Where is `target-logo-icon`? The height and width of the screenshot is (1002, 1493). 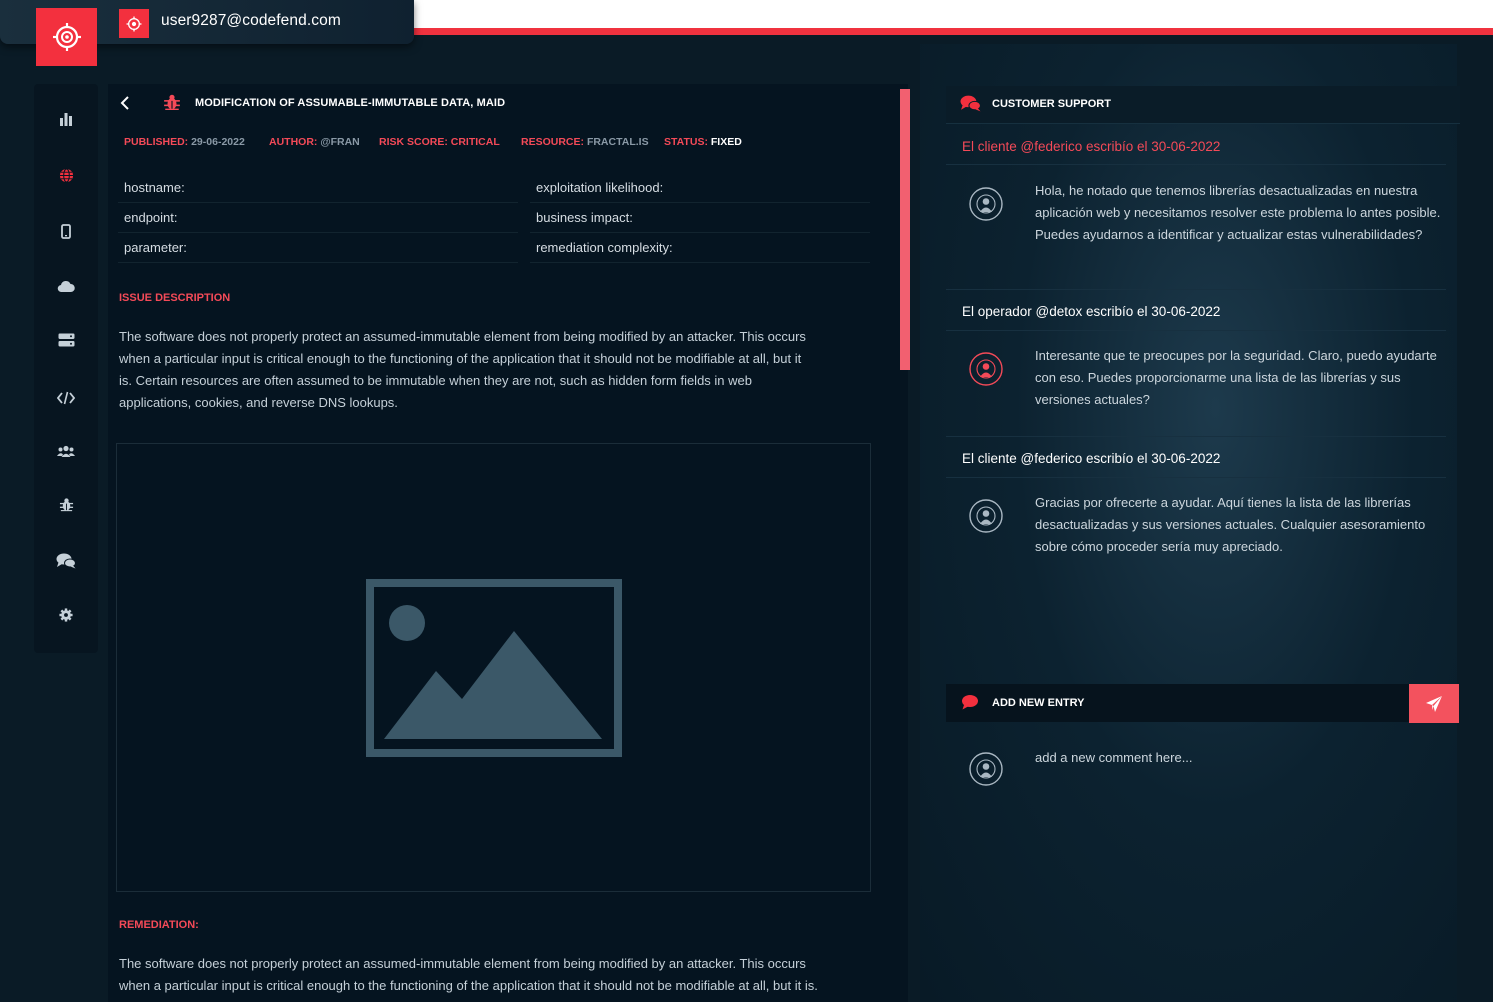
target-logo-icon is located at coordinates (66, 37).